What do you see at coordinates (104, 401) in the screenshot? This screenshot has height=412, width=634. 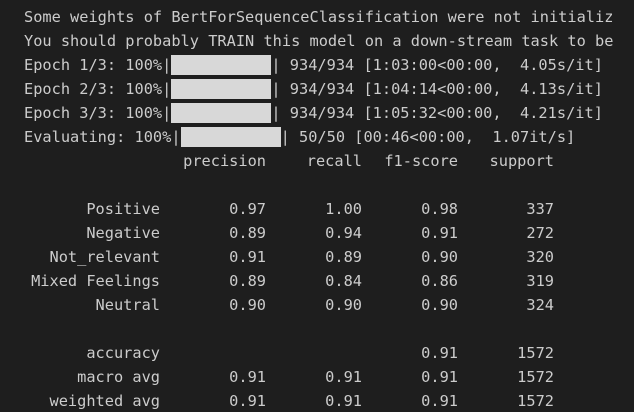 I see `summary-label: weighted avg` at bounding box center [104, 401].